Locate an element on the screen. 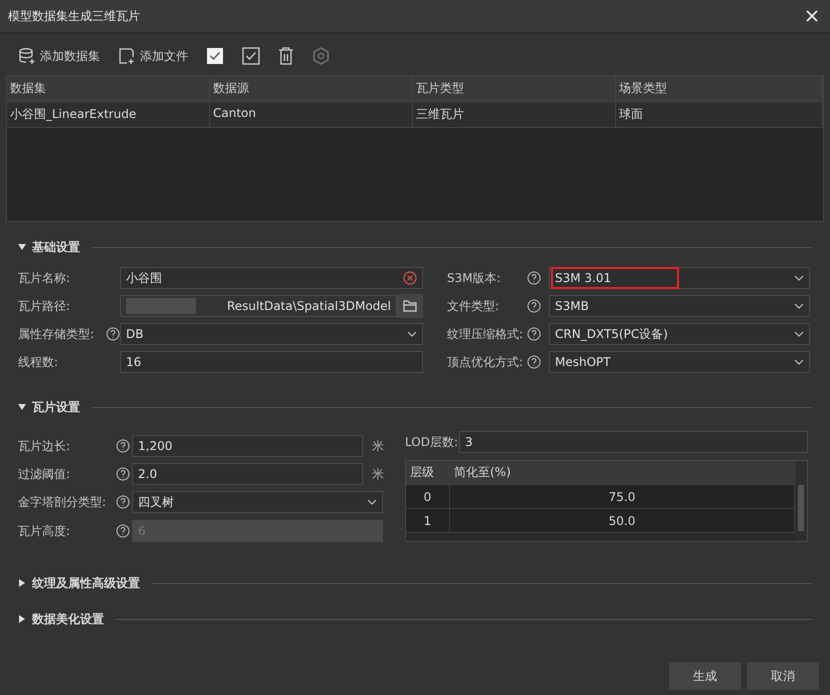 The width and height of the screenshot is (830, 695). text-field: 1,200 is located at coordinates (247, 446).